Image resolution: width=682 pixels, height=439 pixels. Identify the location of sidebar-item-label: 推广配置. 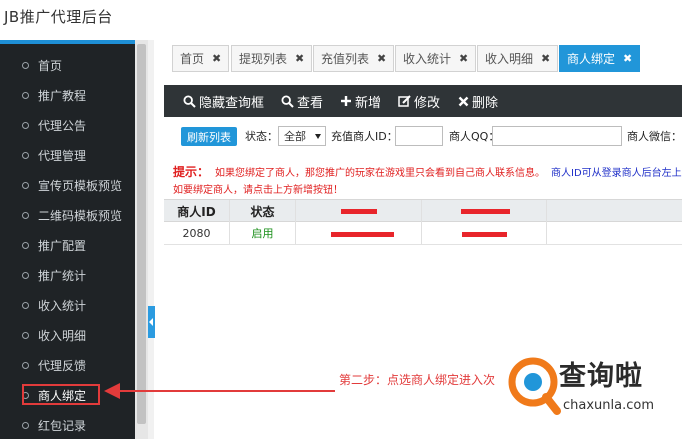
(62, 245).